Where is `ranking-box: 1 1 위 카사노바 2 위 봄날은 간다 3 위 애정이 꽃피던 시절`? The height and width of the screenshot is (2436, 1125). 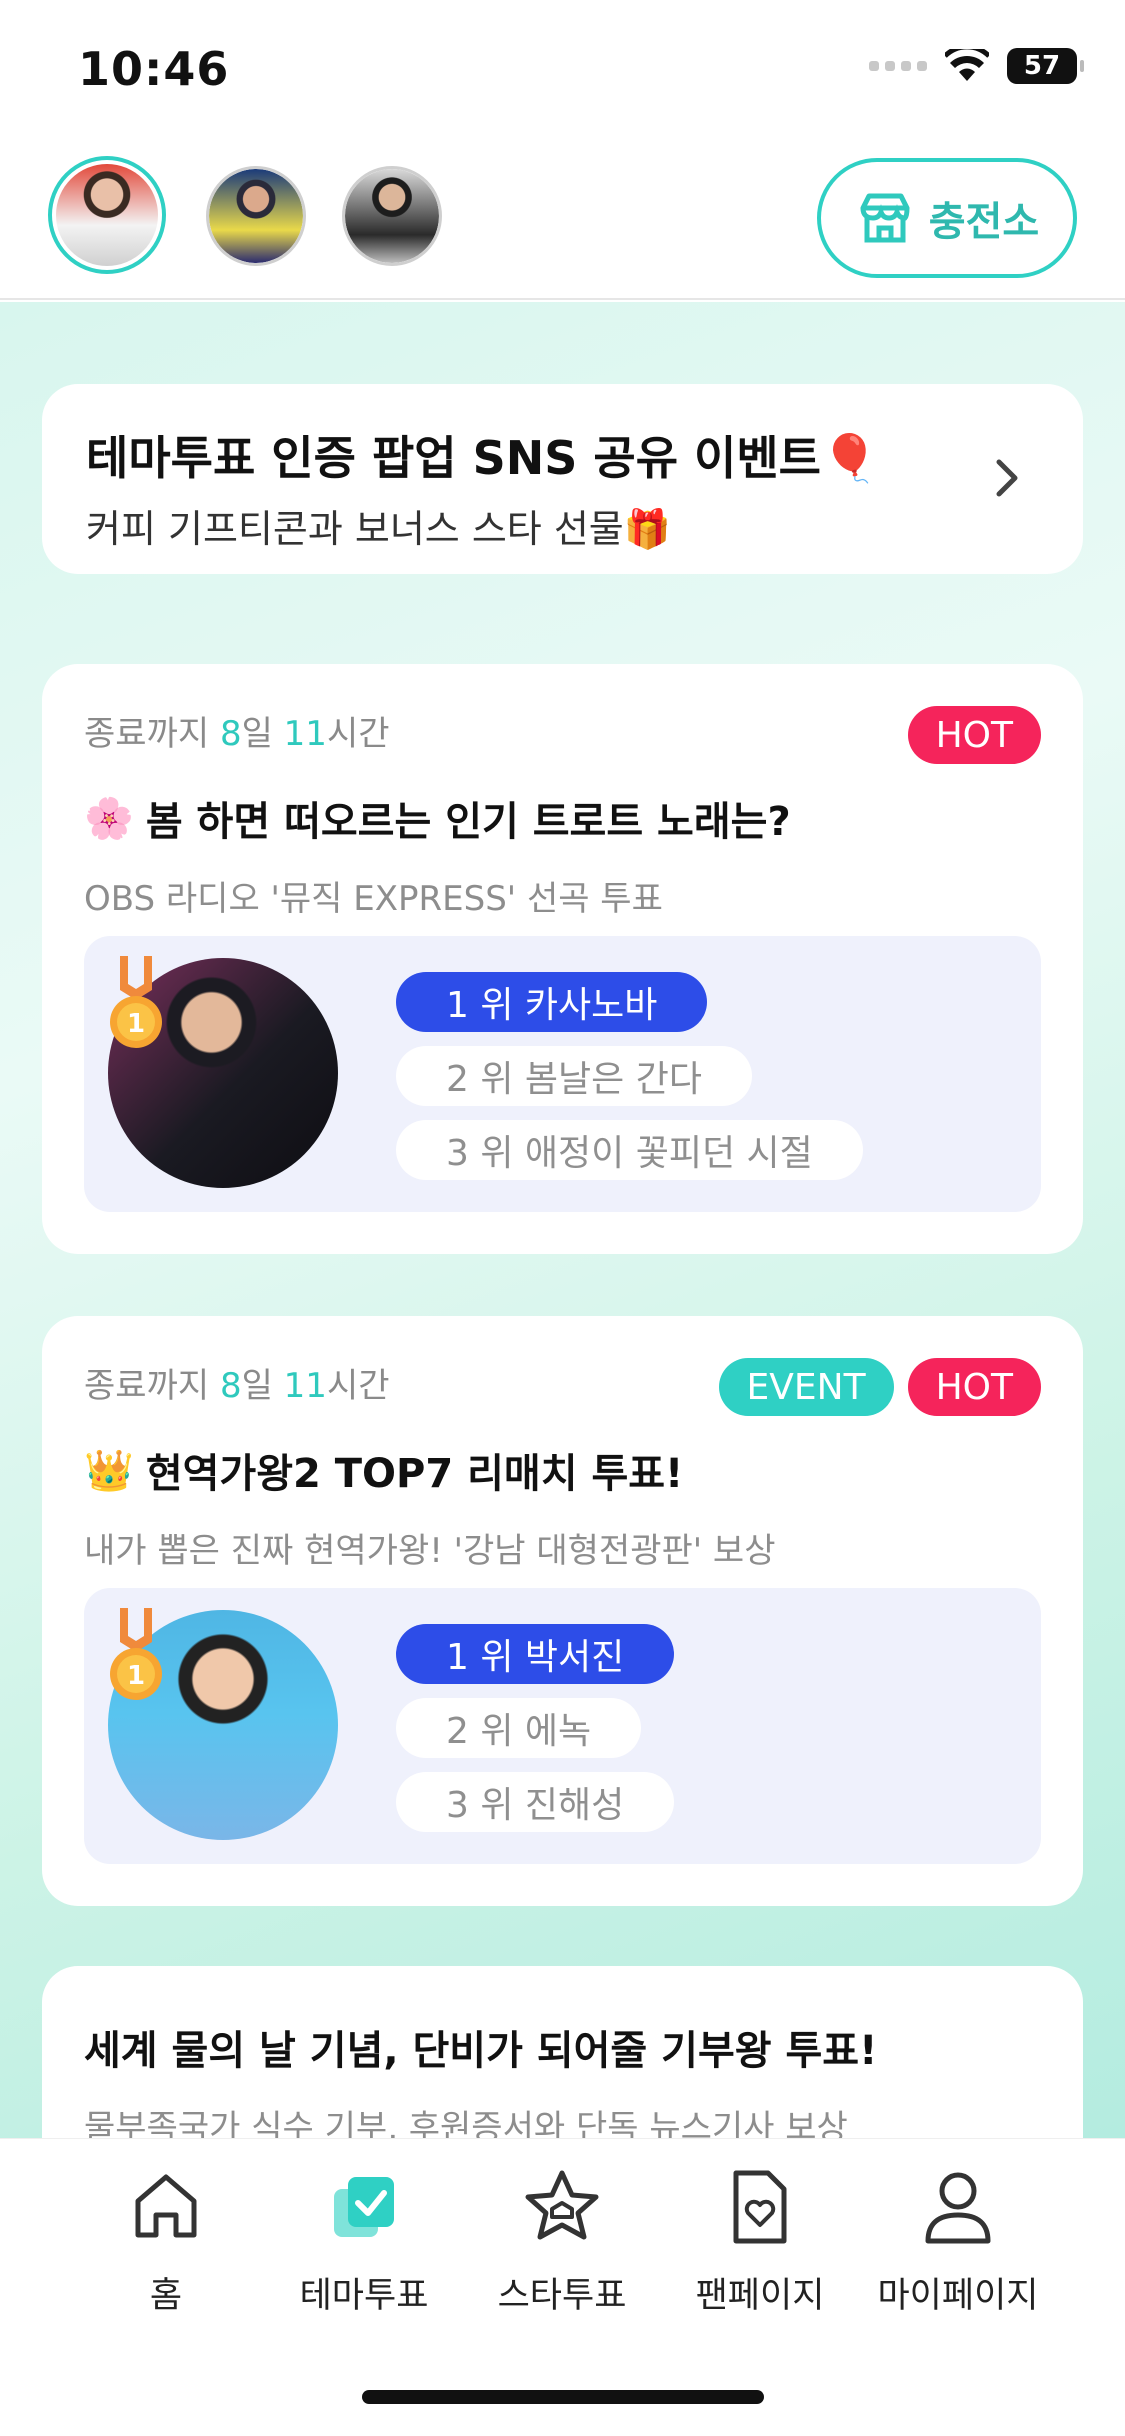 ranking-box: 1 1 위 카사노바 2 위 봄날은 간다 3 위 애정이 꽃피던 시절 is located at coordinates (562, 1074).